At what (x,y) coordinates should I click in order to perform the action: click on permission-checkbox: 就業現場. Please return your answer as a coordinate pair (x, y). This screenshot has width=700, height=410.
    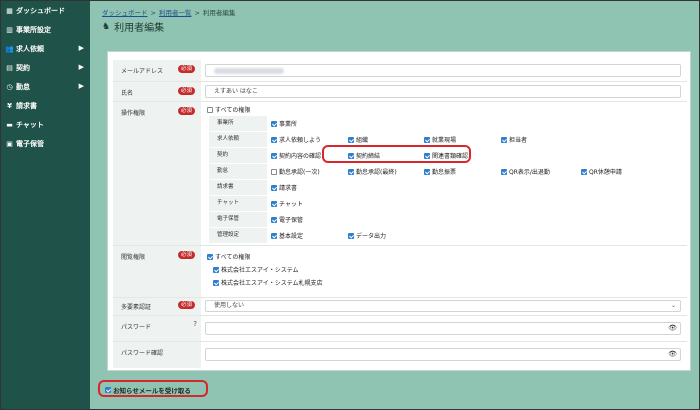
    Looking at the image, I should click on (440, 139).